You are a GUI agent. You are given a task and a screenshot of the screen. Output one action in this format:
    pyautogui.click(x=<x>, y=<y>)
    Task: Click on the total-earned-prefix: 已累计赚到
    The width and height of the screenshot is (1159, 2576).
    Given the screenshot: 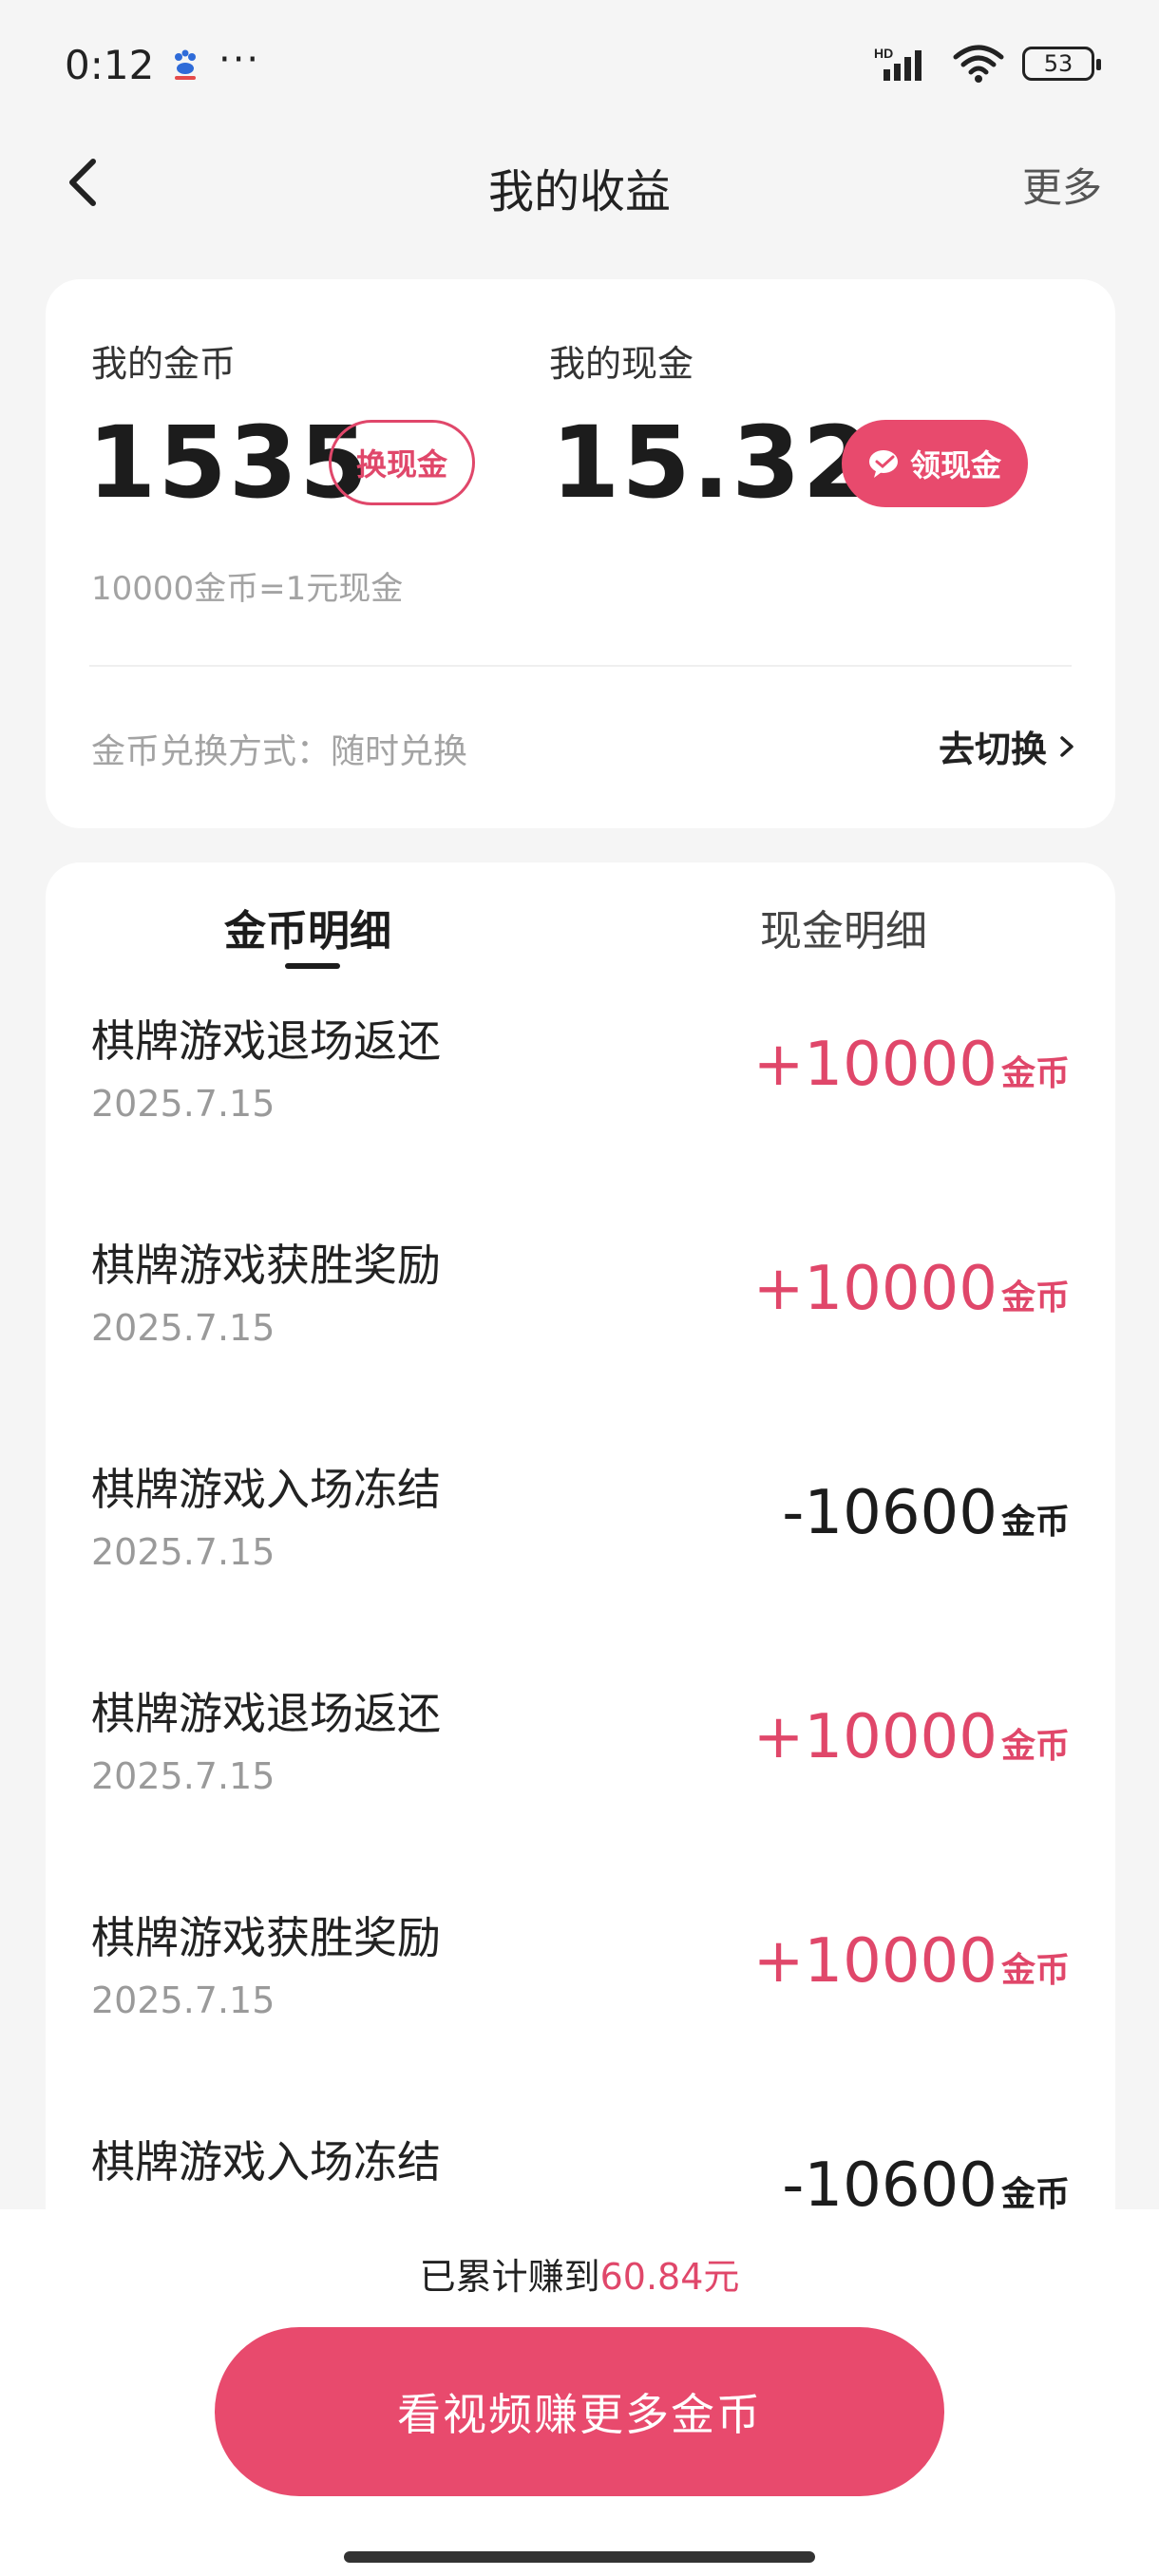 What is the action you would take?
    pyautogui.click(x=509, y=2277)
    